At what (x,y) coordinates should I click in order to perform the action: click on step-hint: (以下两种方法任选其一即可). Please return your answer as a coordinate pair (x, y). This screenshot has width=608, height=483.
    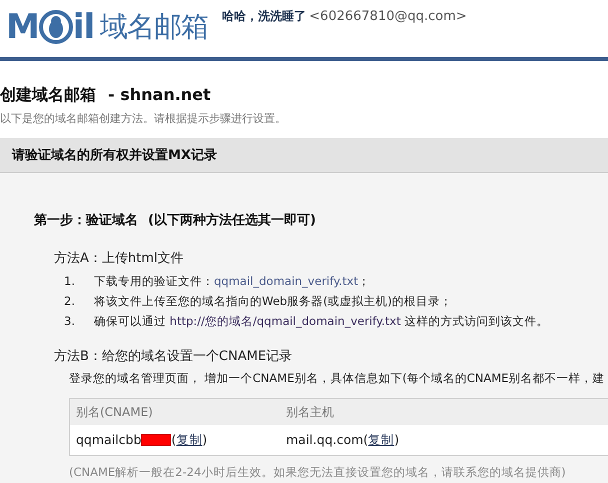
    Looking at the image, I should click on (232, 220).